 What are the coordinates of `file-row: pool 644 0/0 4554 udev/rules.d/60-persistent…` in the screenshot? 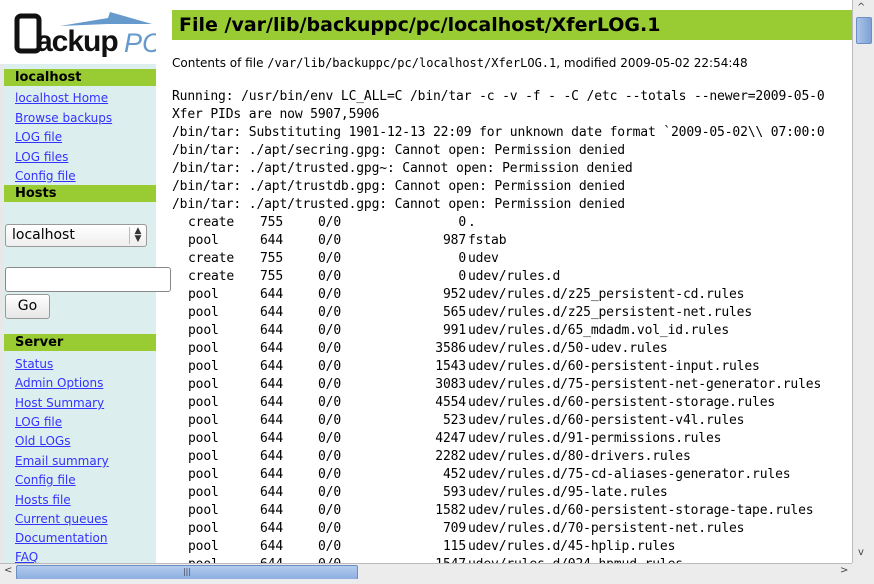 It's located at (512, 403).